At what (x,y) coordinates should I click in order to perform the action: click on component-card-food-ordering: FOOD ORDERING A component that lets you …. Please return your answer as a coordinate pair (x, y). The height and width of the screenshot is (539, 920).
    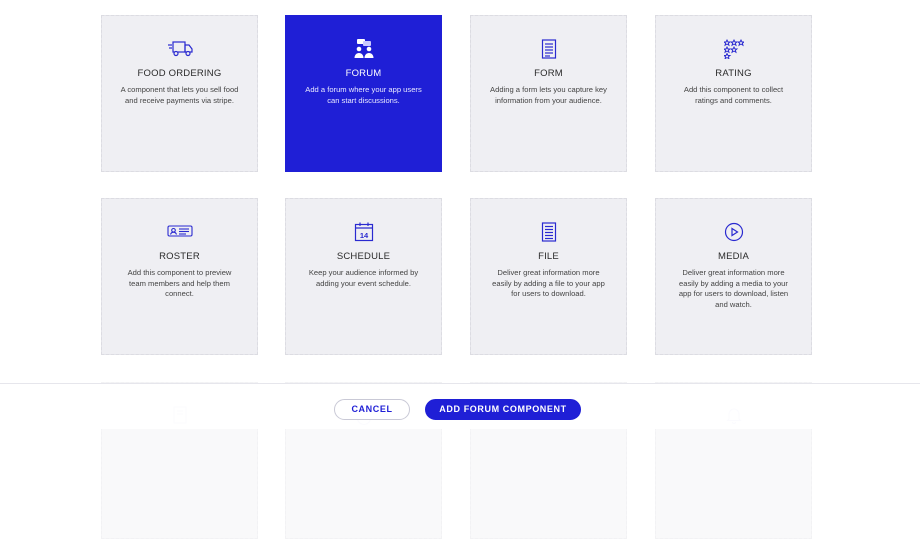
    Looking at the image, I should click on (179, 93).